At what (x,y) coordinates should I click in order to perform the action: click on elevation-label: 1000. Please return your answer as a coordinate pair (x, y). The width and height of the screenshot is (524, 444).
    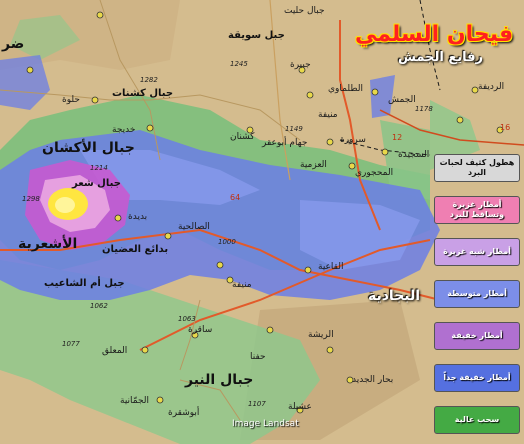
    Looking at the image, I should click on (227, 242).